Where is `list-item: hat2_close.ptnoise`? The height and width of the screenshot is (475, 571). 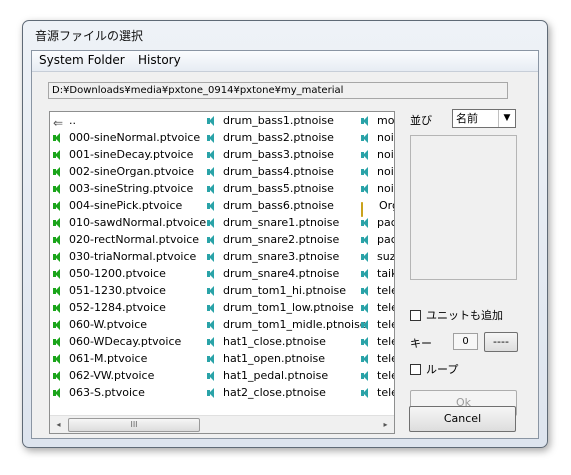
list-item: hat2_close.ptnoise is located at coordinates (287, 392).